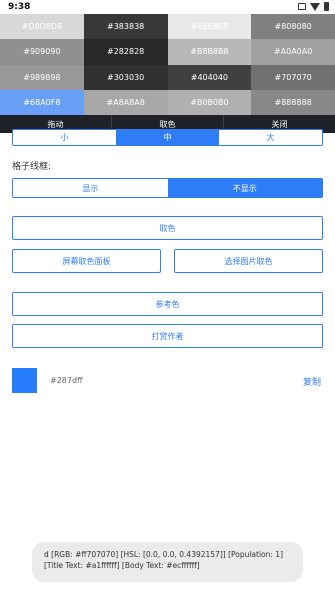 The height and width of the screenshot is (597, 335). I want to click on color-cell: #404040, so click(209, 77).